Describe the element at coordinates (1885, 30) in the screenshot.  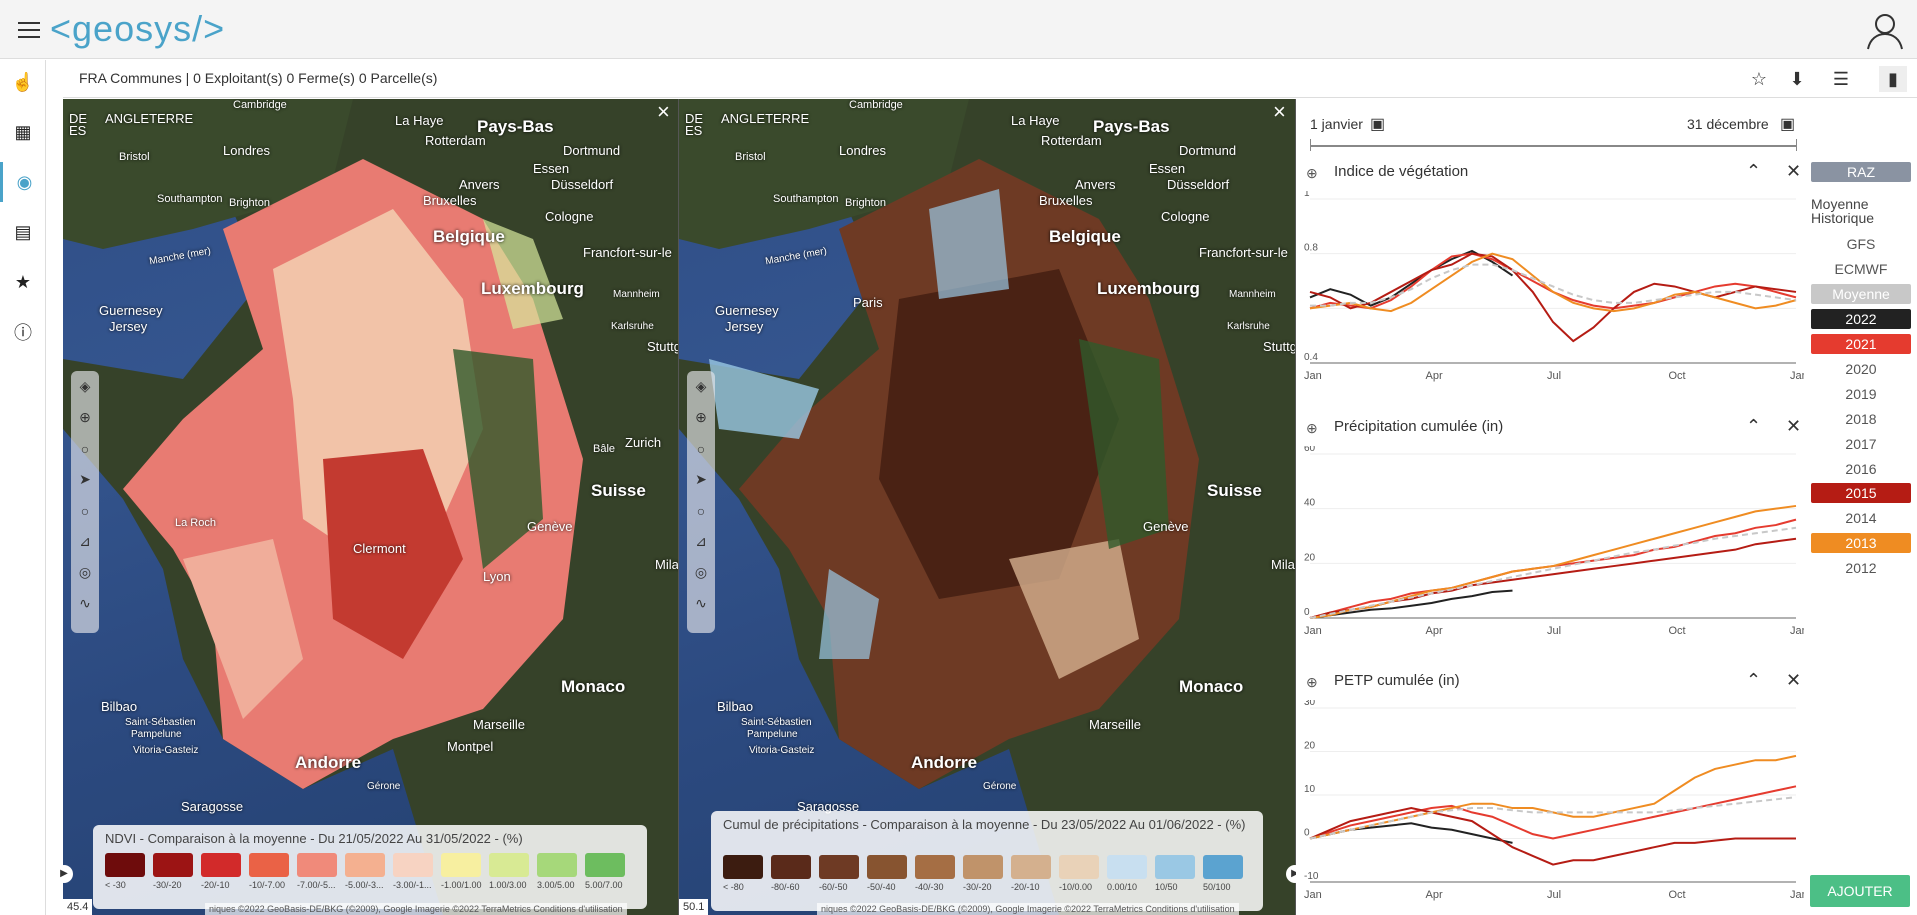
I see `user-icon` at that location.